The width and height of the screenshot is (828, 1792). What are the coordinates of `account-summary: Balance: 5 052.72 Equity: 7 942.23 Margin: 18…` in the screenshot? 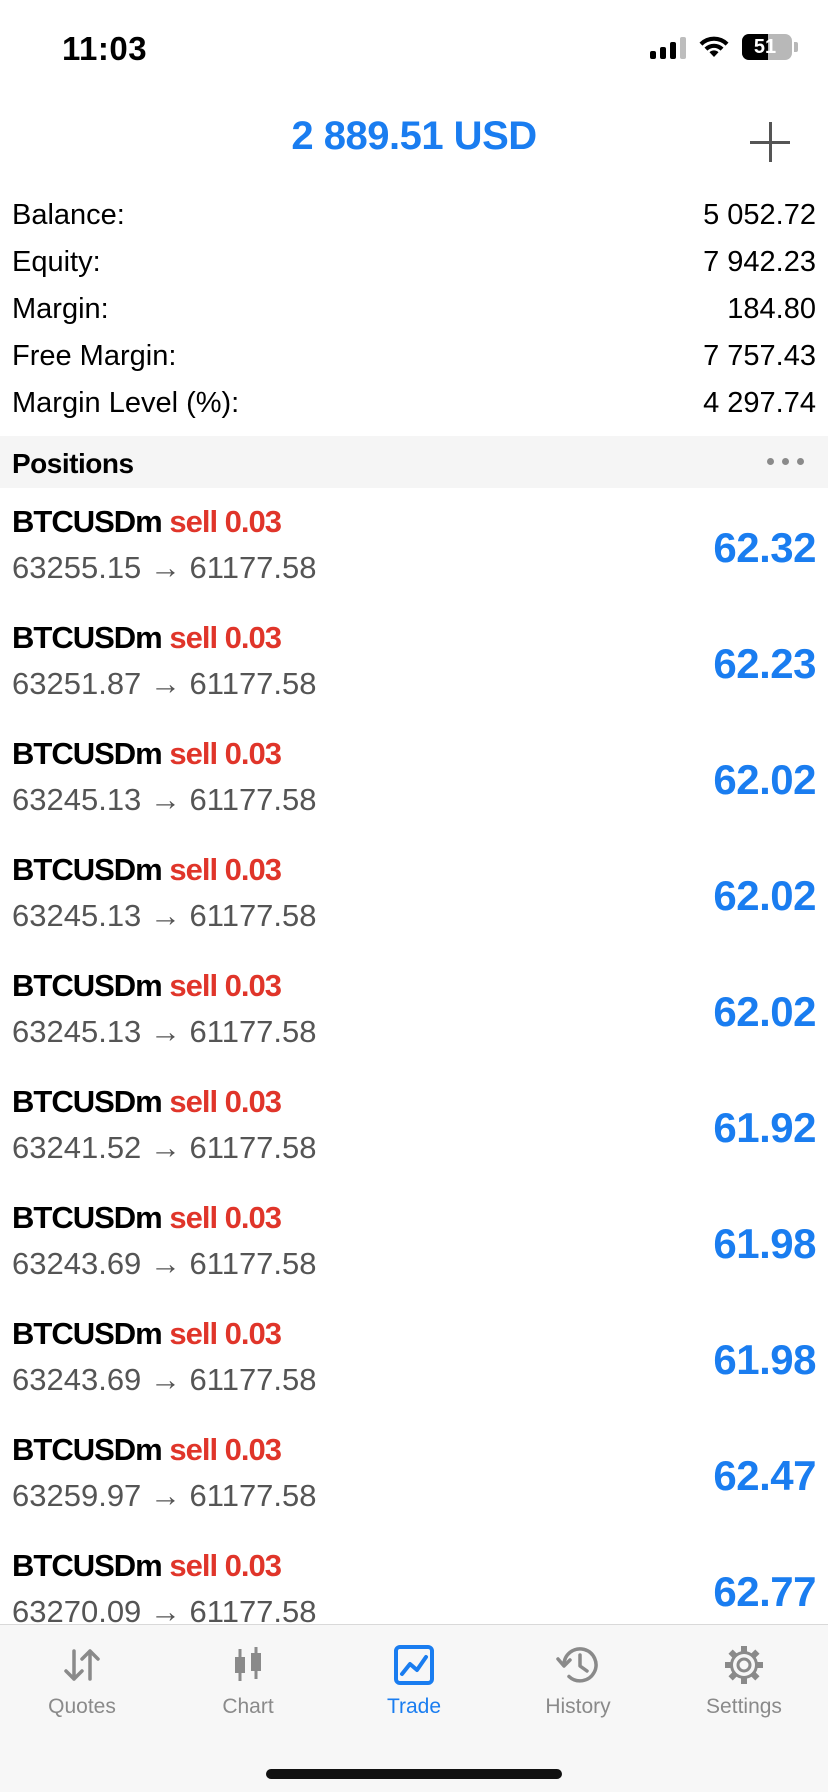 It's located at (414, 309).